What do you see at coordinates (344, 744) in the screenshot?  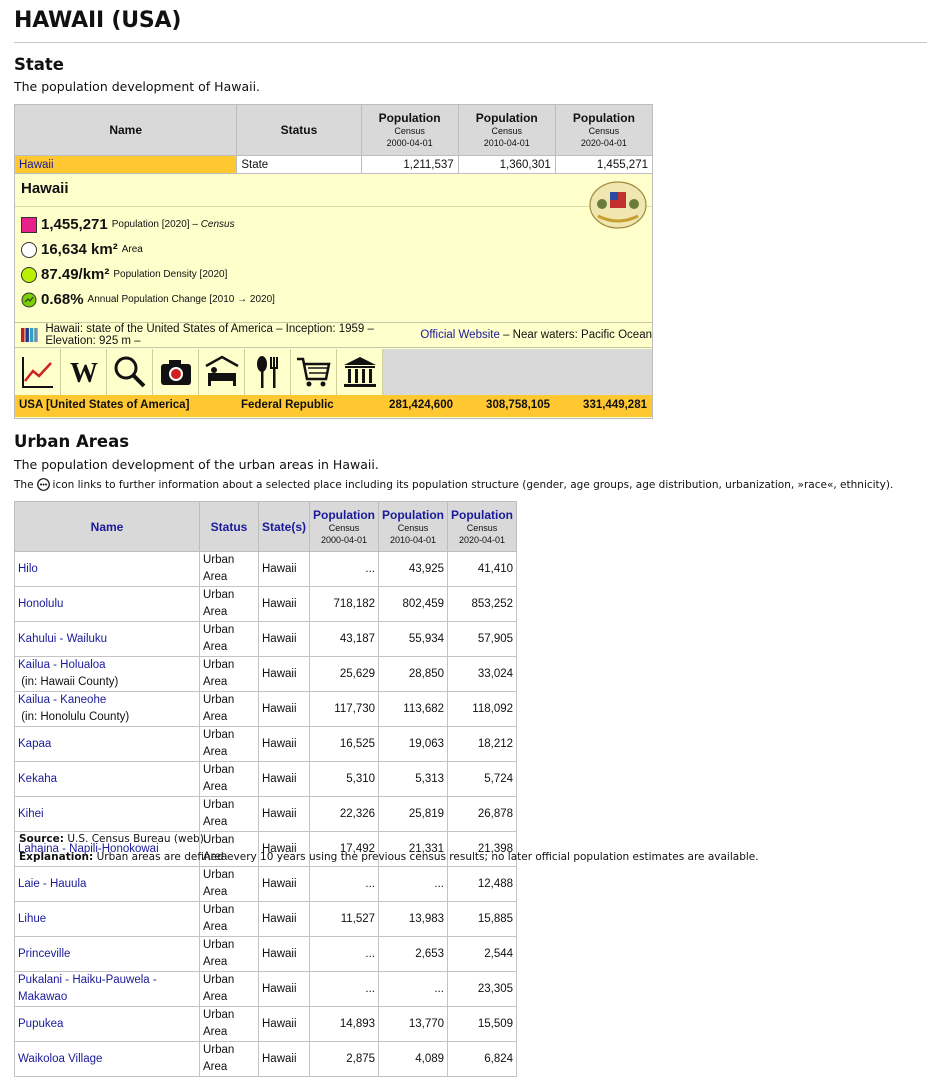 I see `urban-pop-2000: 16,525` at bounding box center [344, 744].